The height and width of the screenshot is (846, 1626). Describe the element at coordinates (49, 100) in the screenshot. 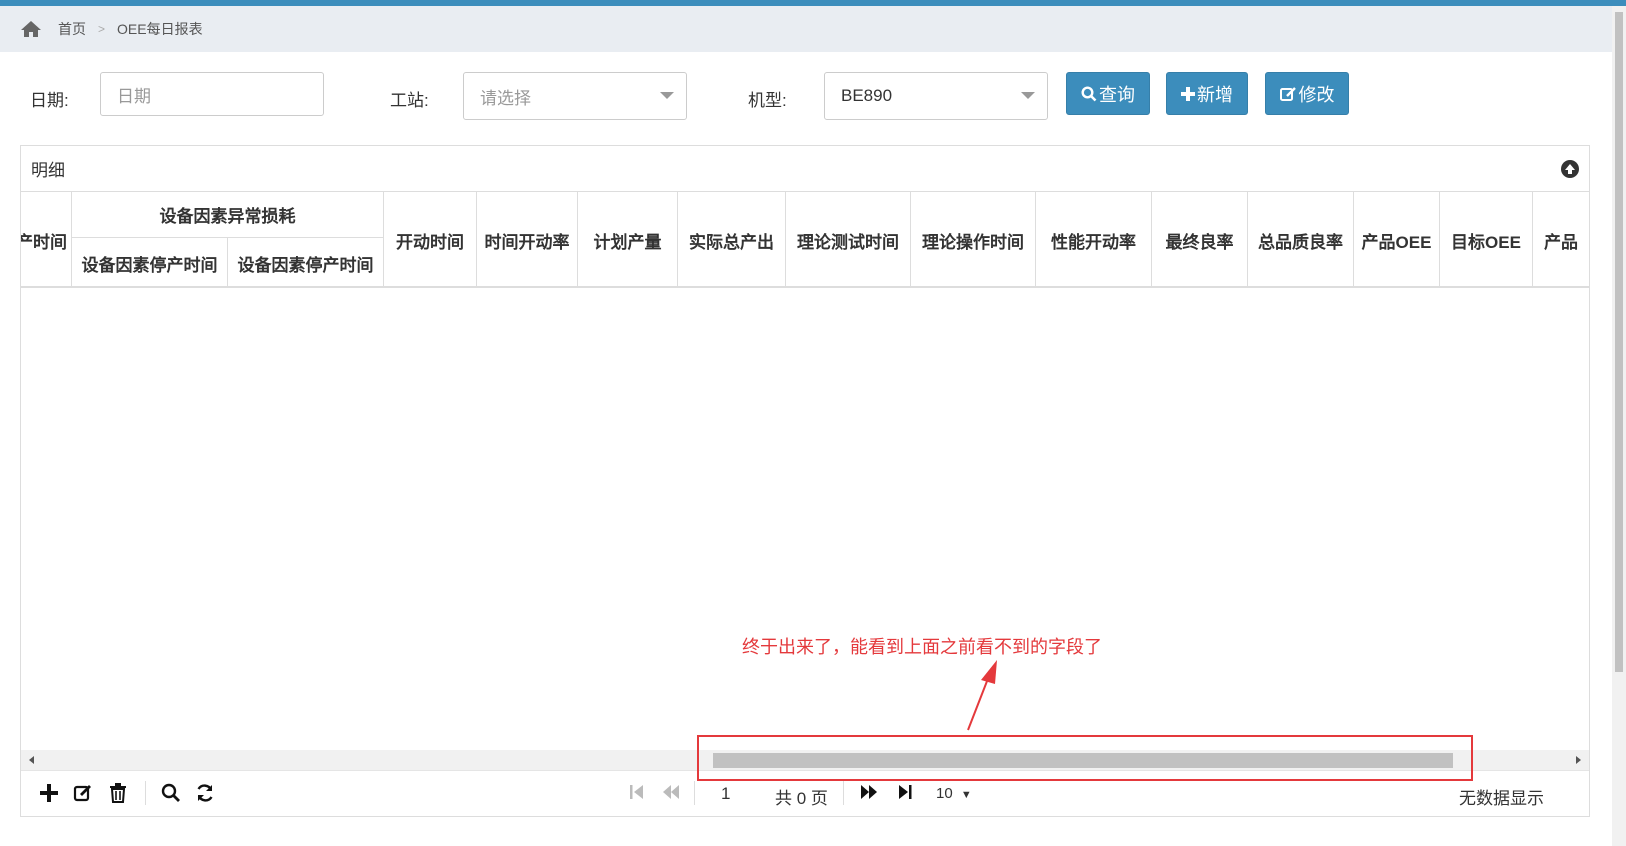

I see `date-label: 日期:` at that location.